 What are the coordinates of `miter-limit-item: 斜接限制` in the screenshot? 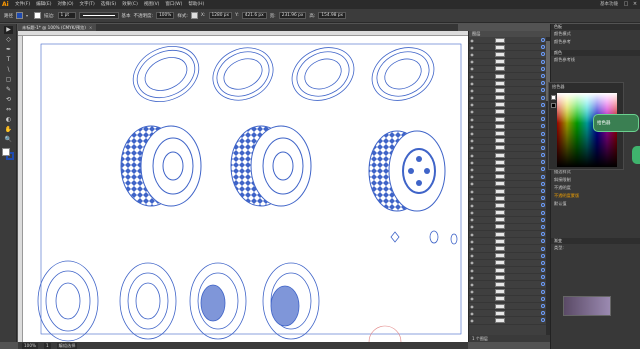 It's located at (595, 180).